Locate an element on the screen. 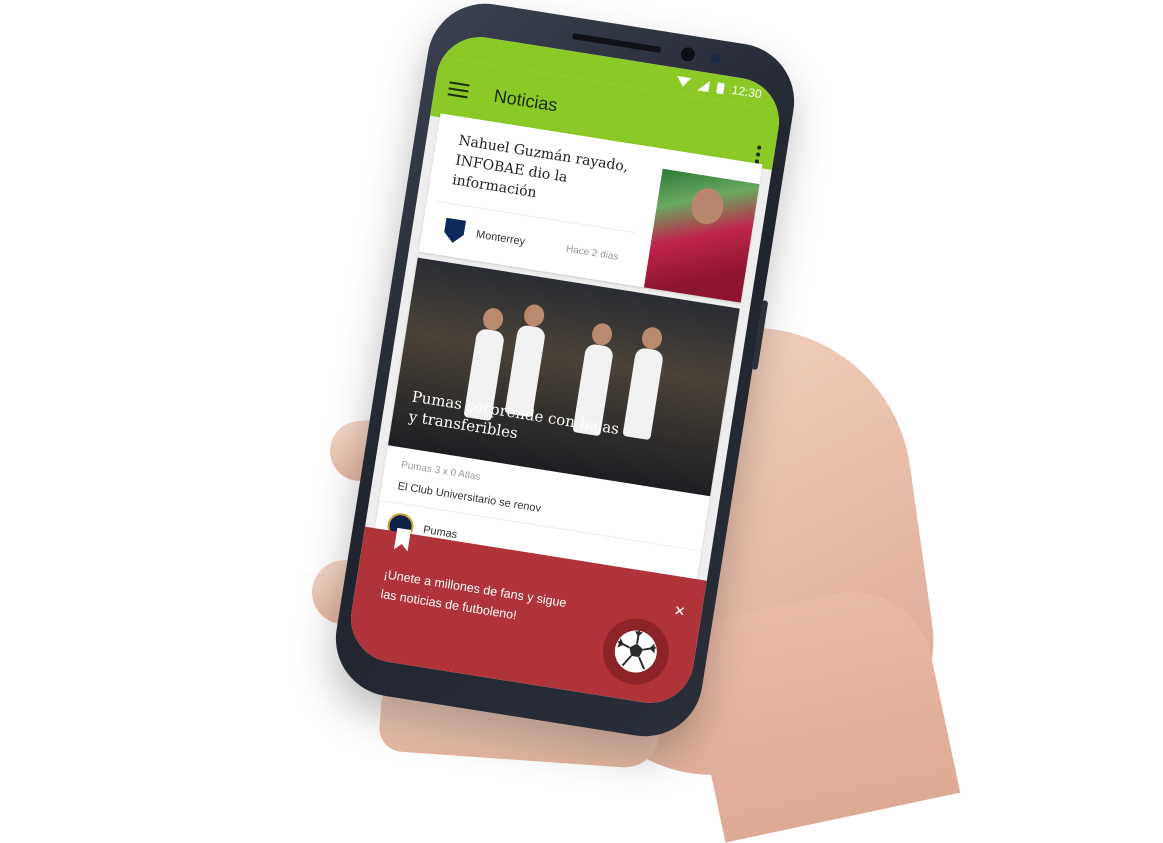 The height and width of the screenshot is (843, 1163). battery-icon is located at coordinates (720, 87).